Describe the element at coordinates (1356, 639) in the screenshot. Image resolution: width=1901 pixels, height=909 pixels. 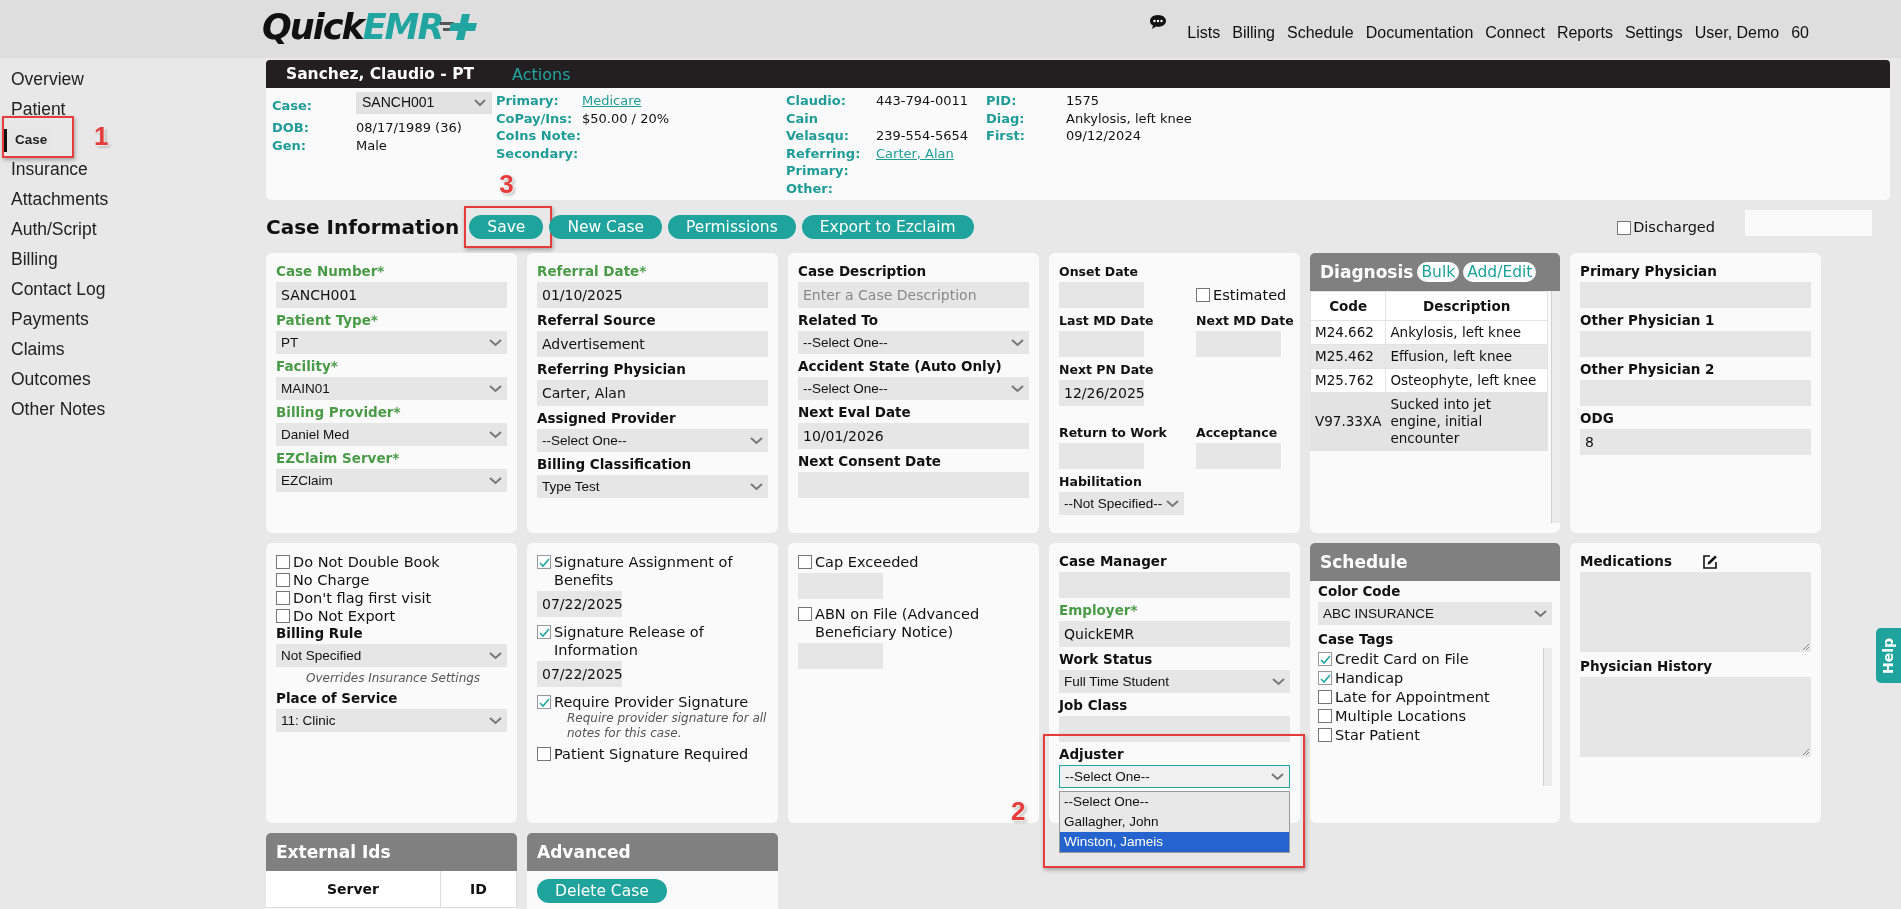
I see `field-label: Case Tags` at that location.